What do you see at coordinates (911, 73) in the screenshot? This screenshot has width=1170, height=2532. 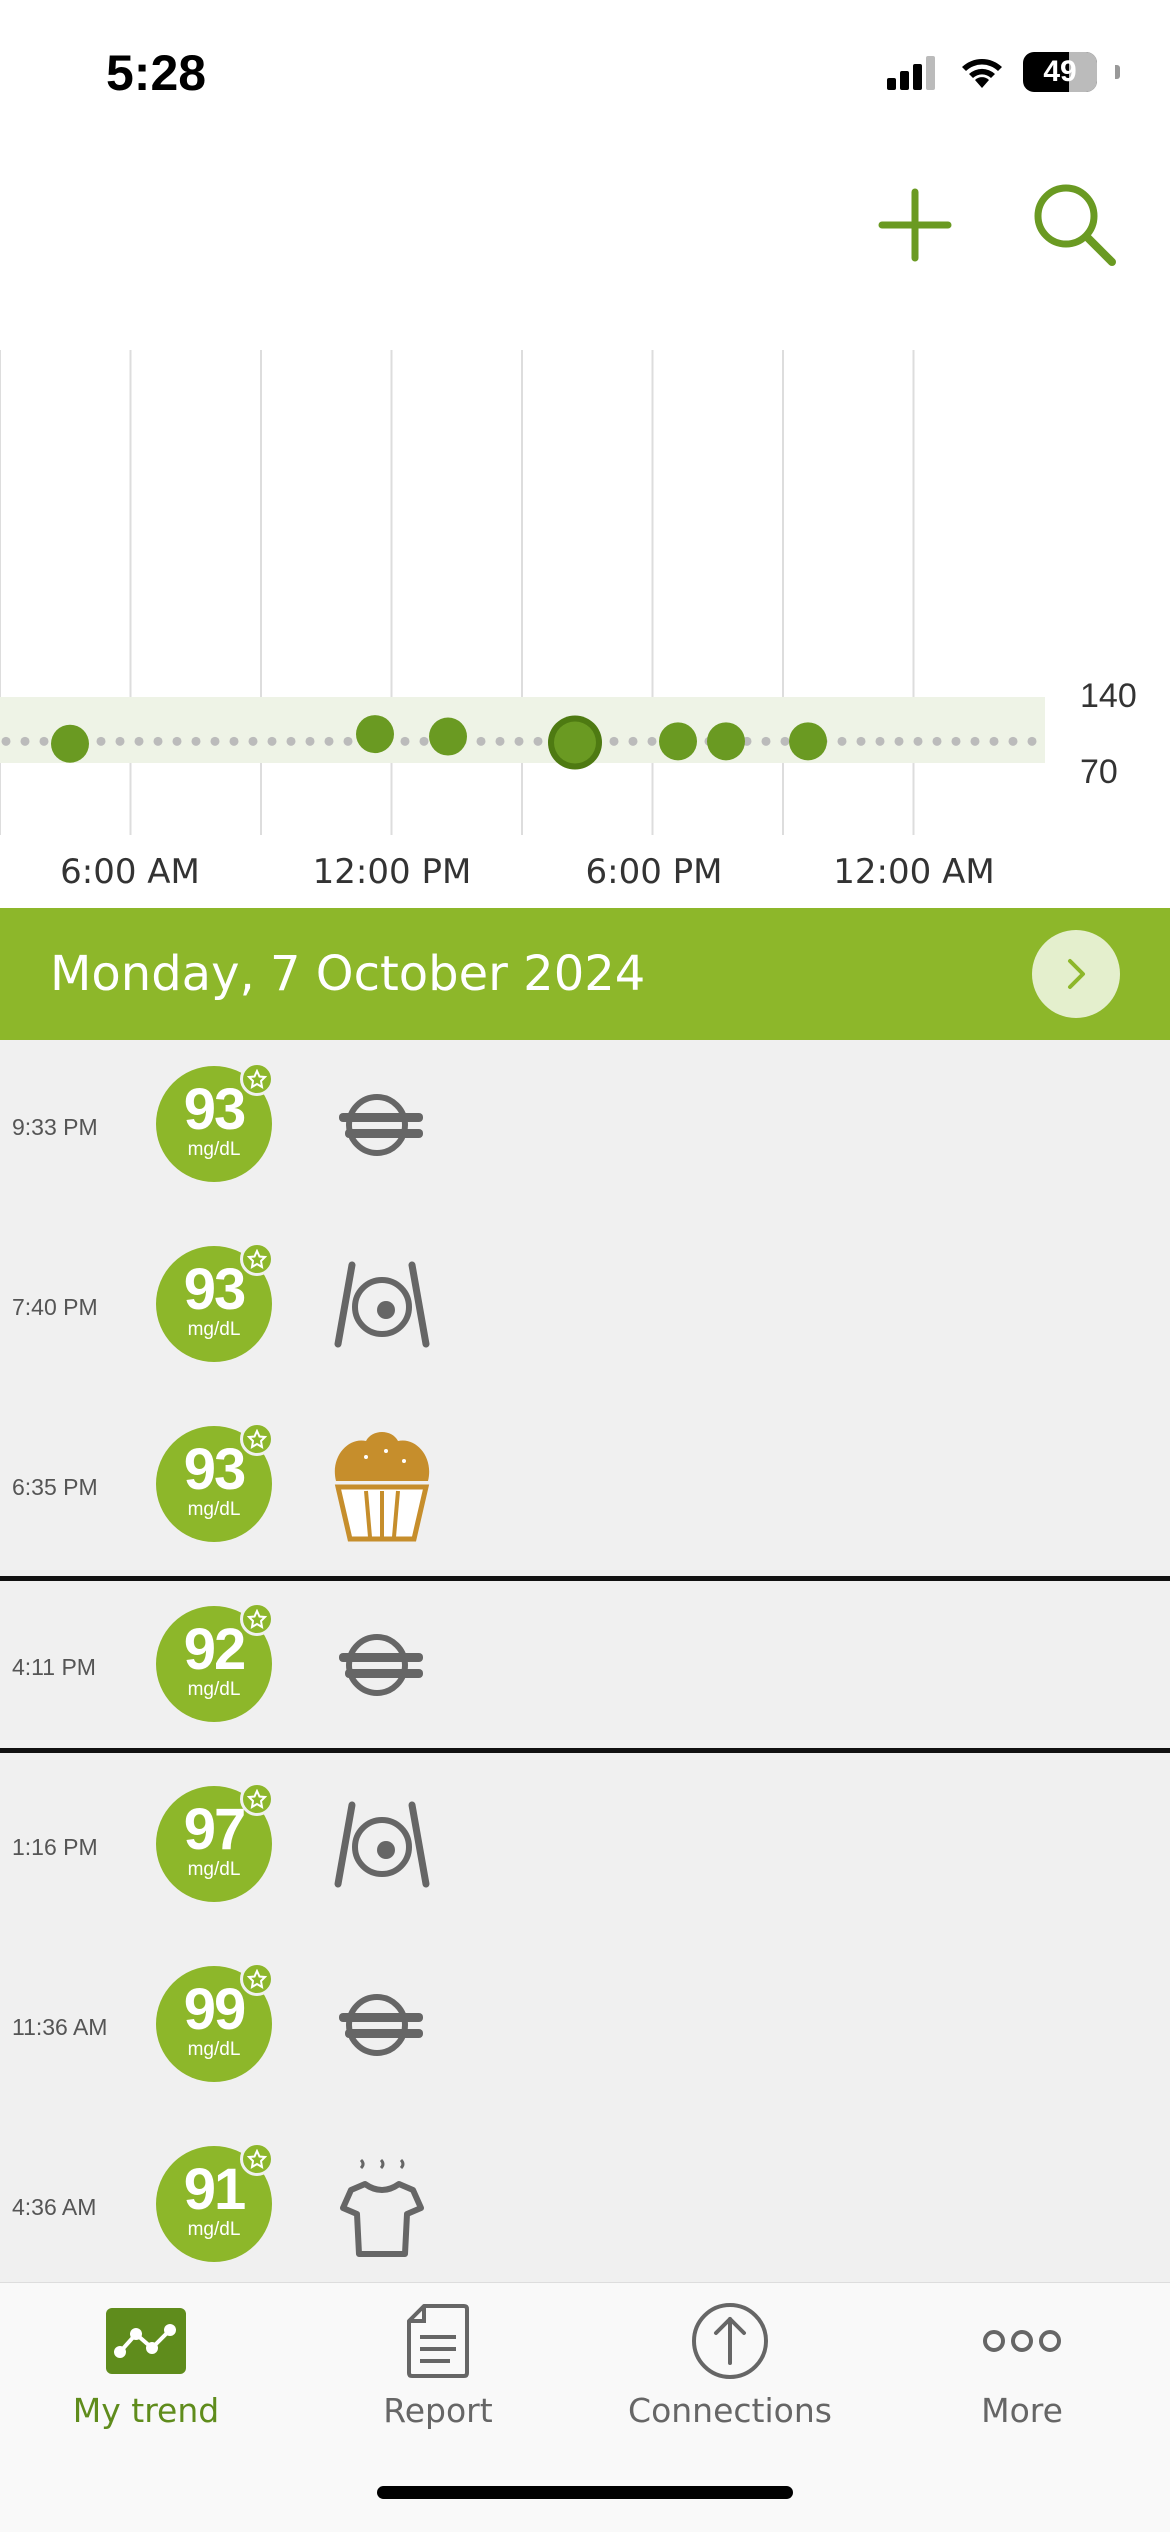 I see `signal-icon` at bounding box center [911, 73].